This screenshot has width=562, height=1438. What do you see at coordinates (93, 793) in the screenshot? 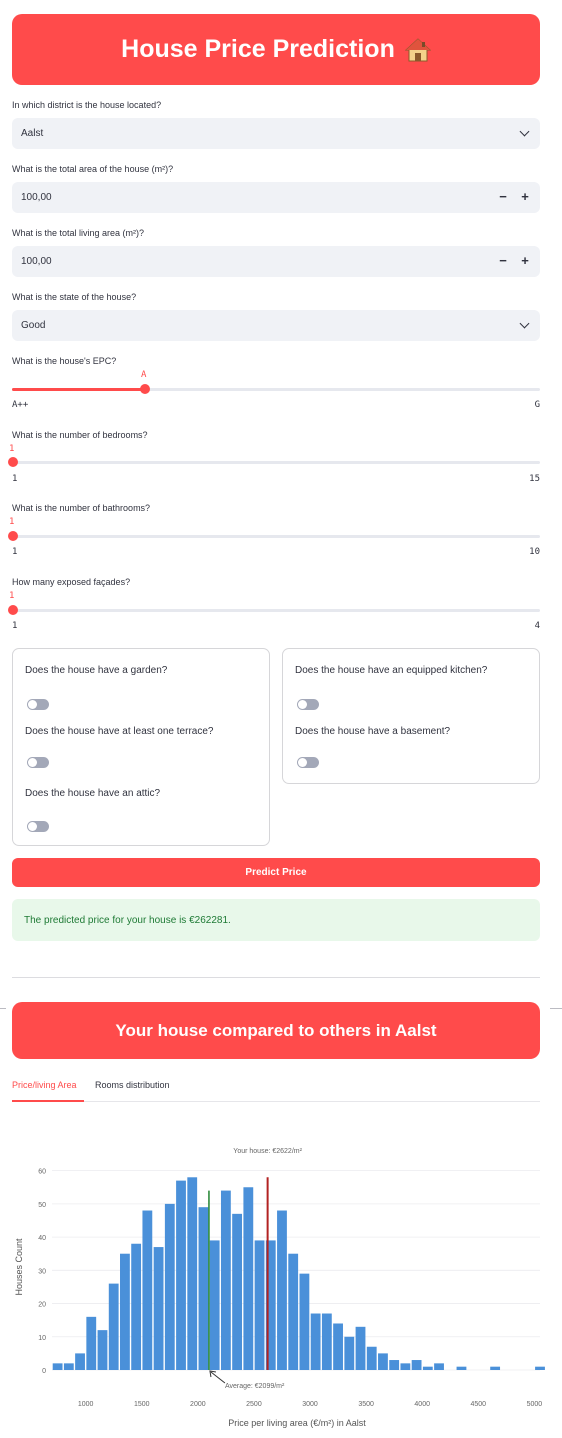
I see `attic-question: Does the house have an attic?` at bounding box center [93, 793].